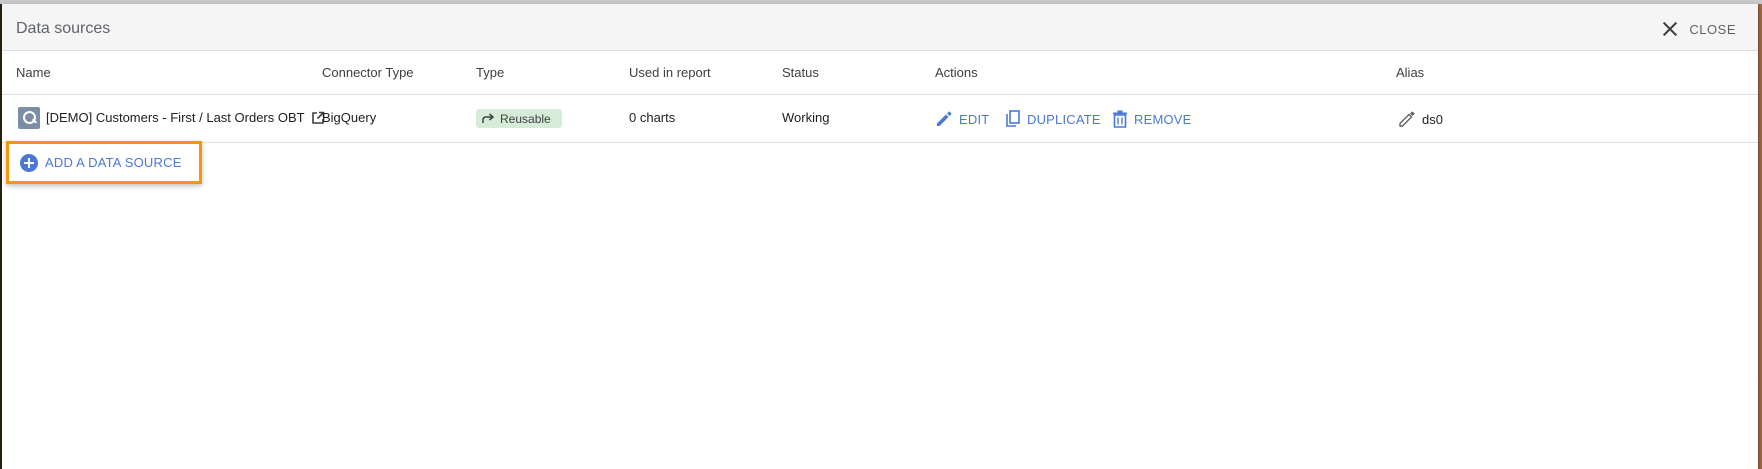 This screenshot has height=469, width=1762. Describe the element at coordinates (880, 27) in the screenshot. I see `panel-header: Data sources CLOSE` at that location.